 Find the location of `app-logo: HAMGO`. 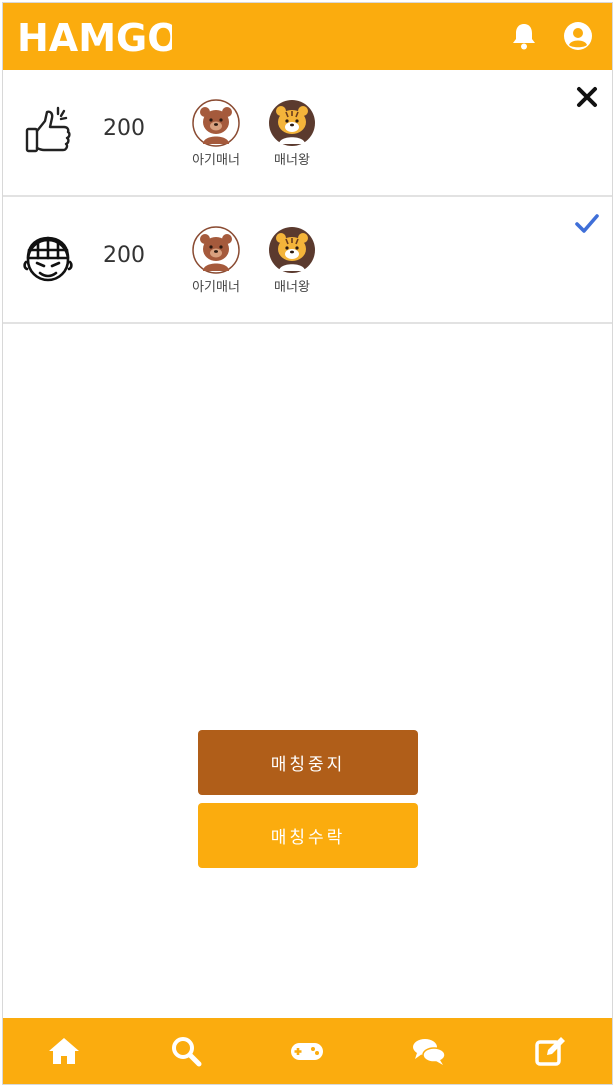

app-logo: HAMGO is located at coordinates (94, 36).